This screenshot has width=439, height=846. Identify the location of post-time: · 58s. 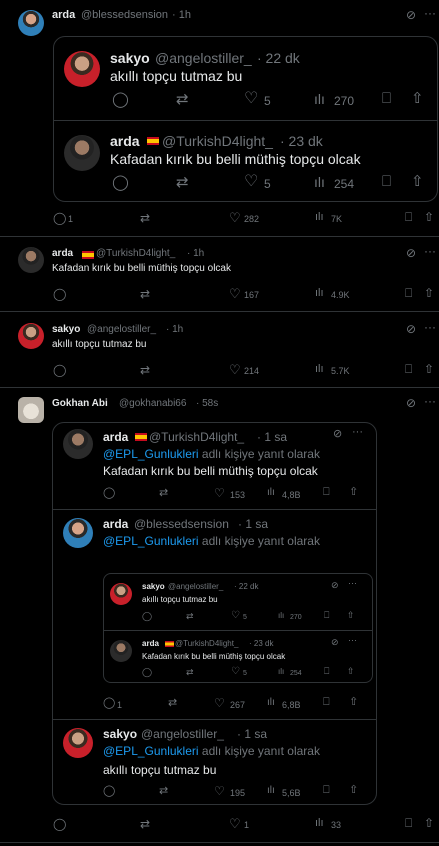
(207, 403).